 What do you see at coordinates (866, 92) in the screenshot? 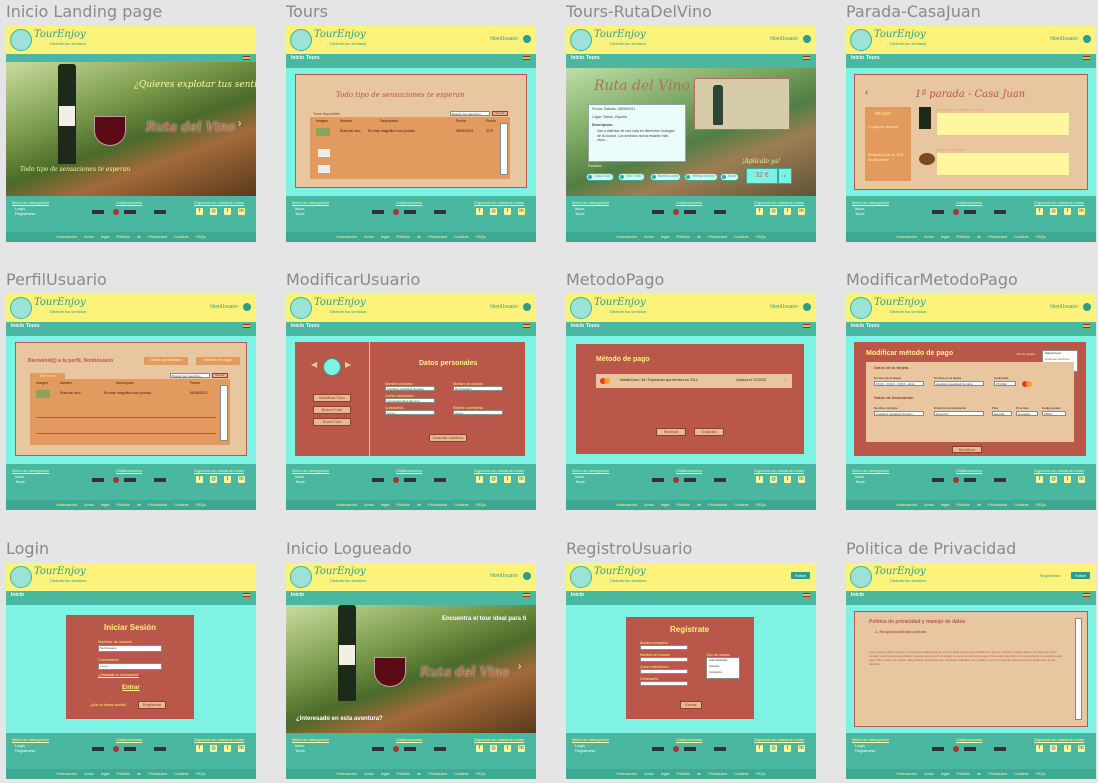
I see `back-arrow-icon: ‹` at bounding box center [866, 92].